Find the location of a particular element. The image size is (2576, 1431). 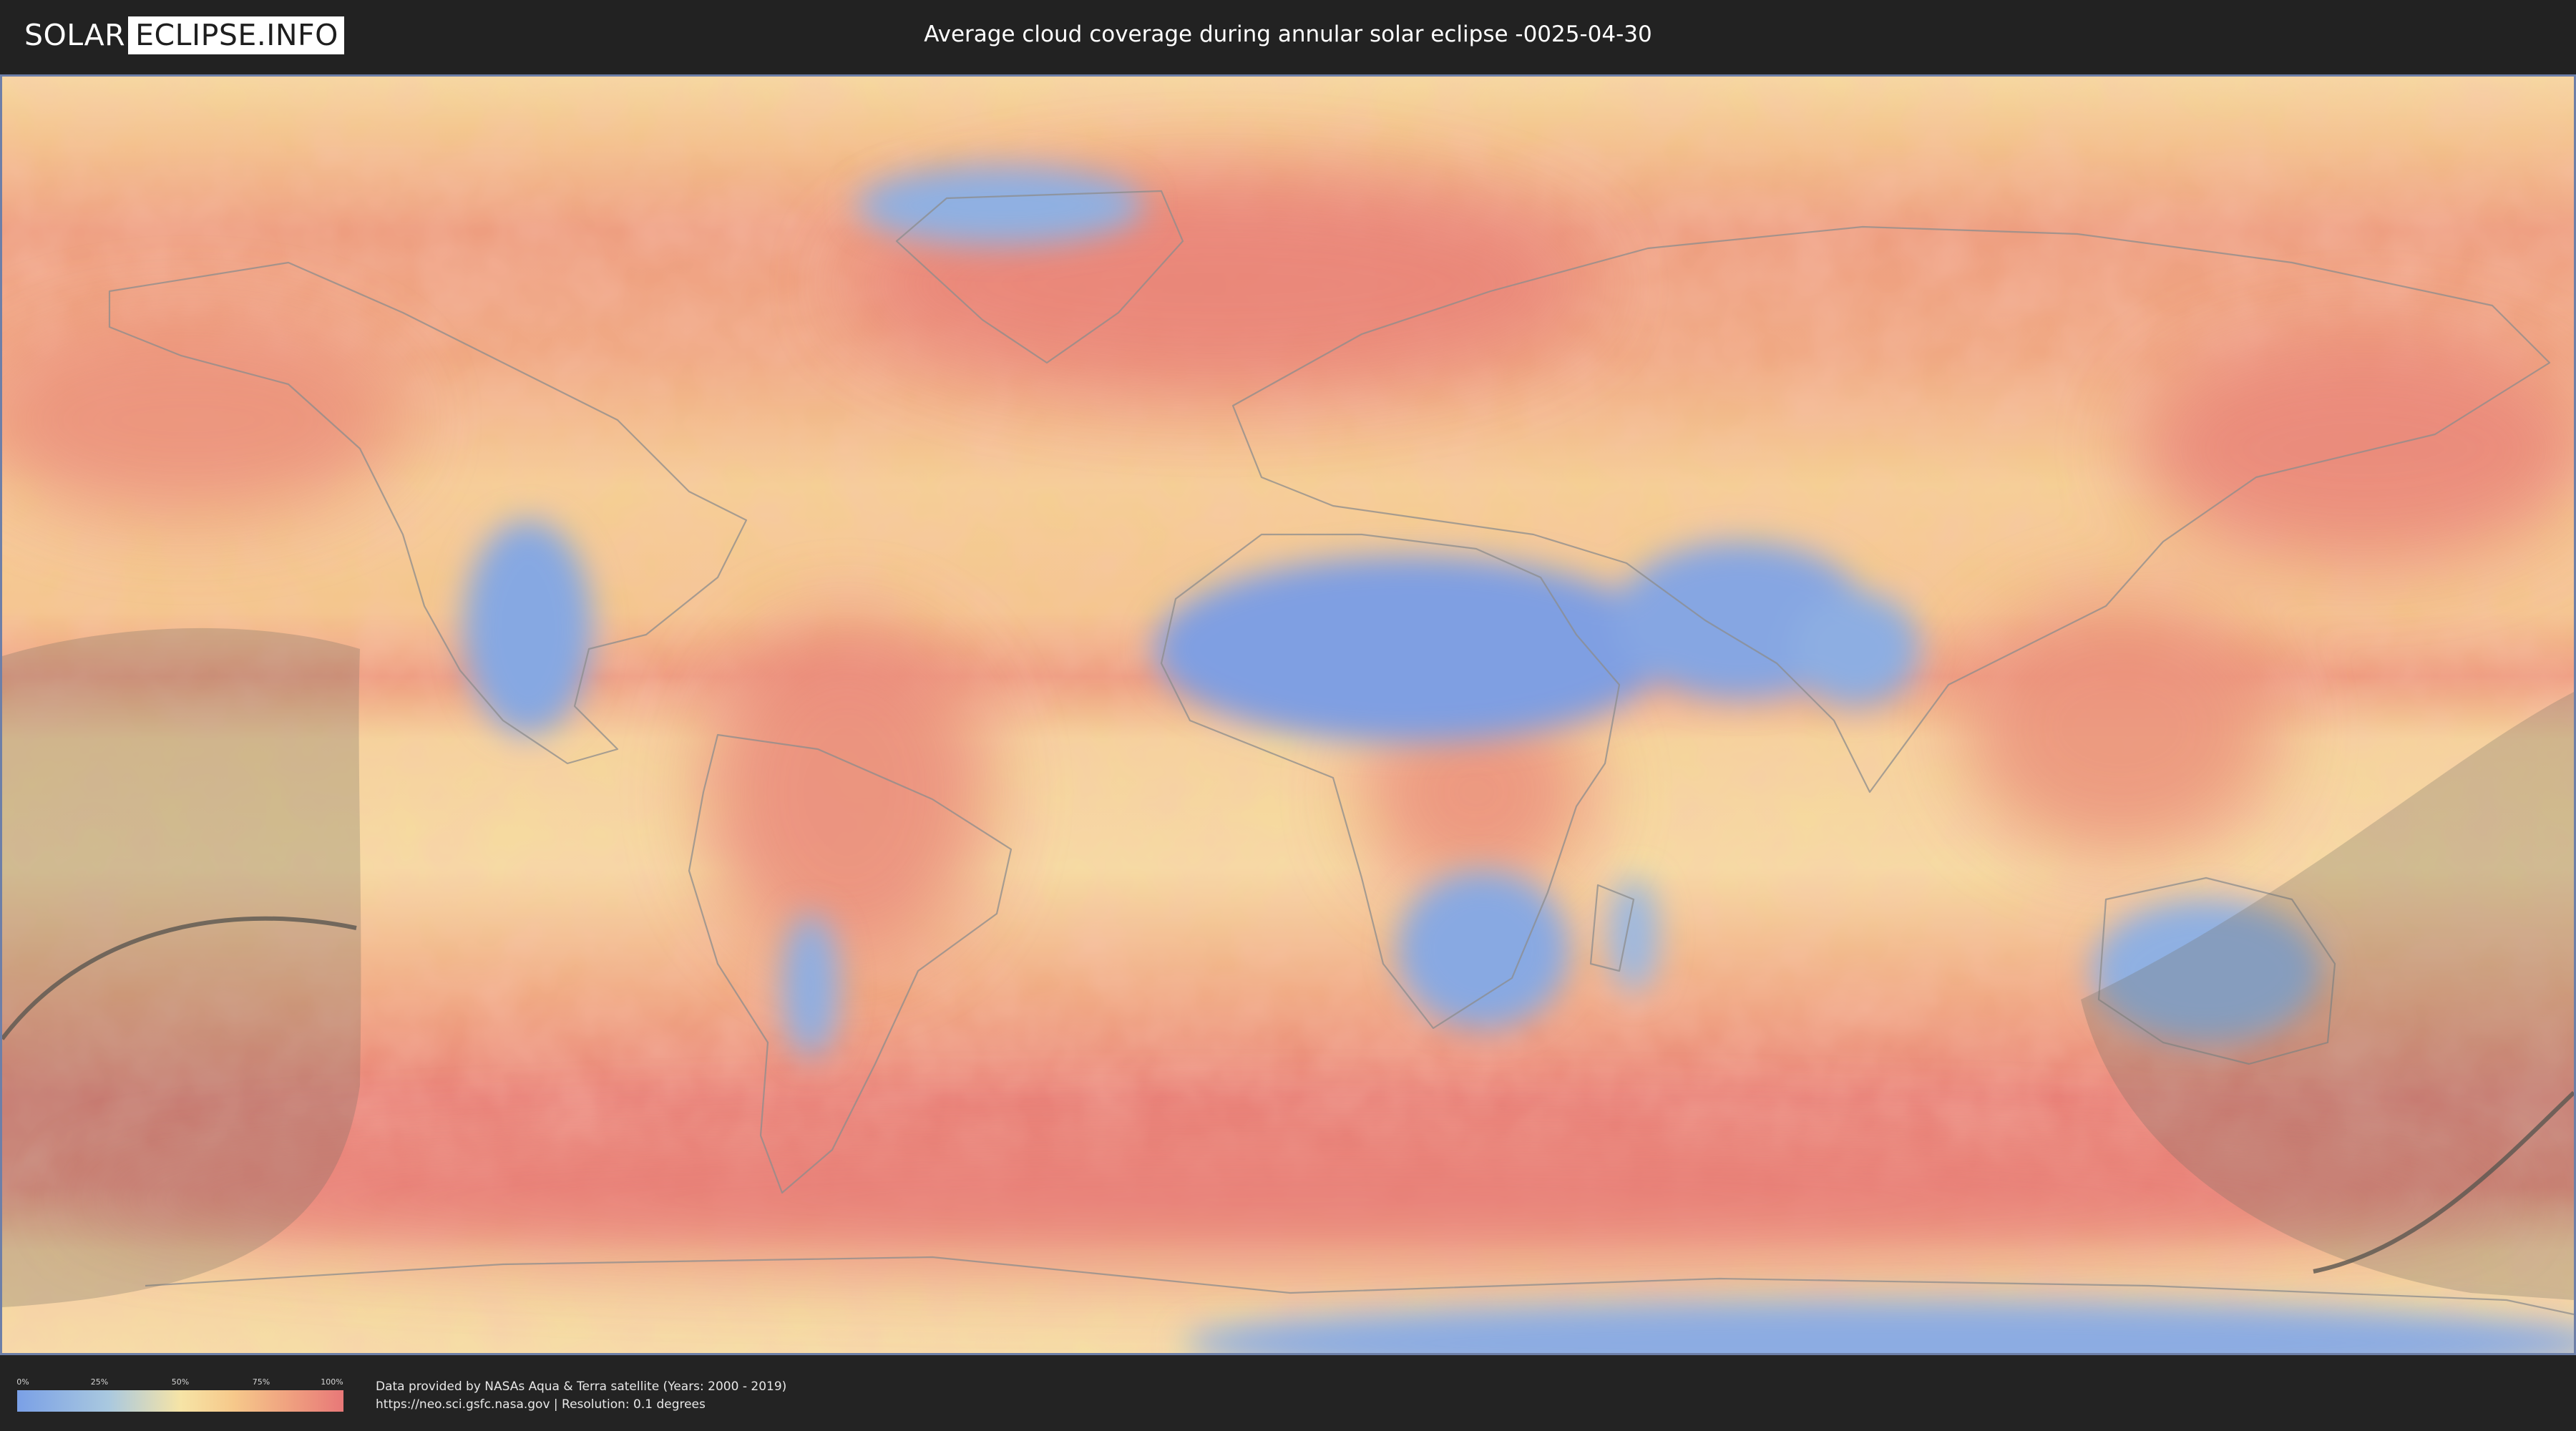

legend-tick-25: 25% is located at coordinates (100, 1382).